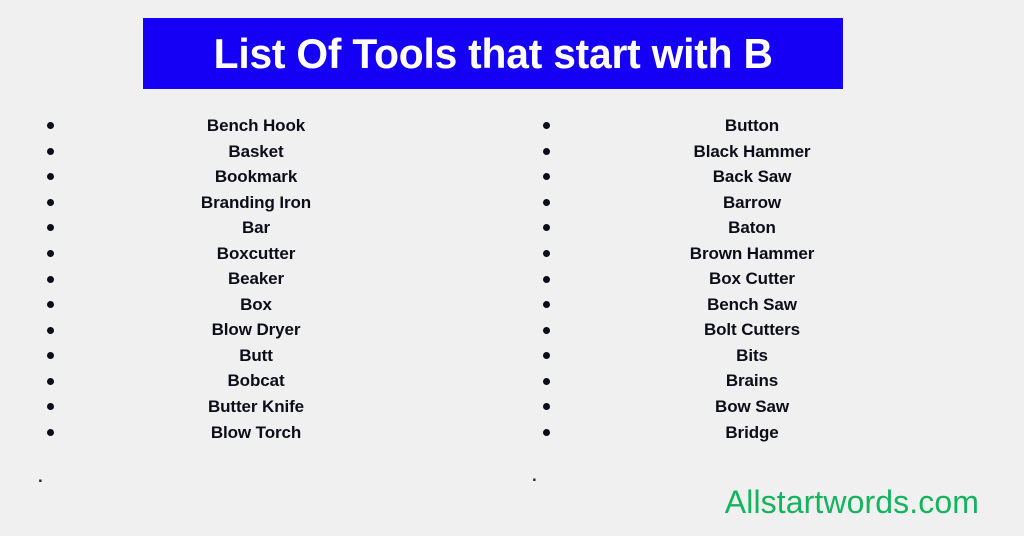  I want to click on list-item: Bow Saw, so click(752, 407).